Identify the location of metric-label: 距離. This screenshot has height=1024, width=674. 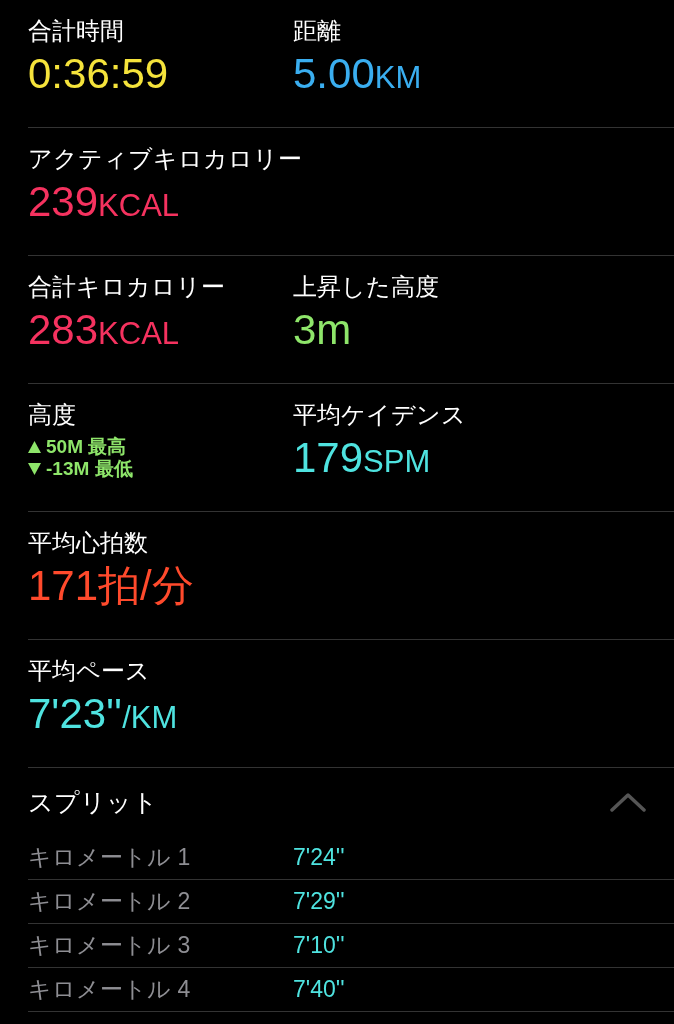
(317, 31).